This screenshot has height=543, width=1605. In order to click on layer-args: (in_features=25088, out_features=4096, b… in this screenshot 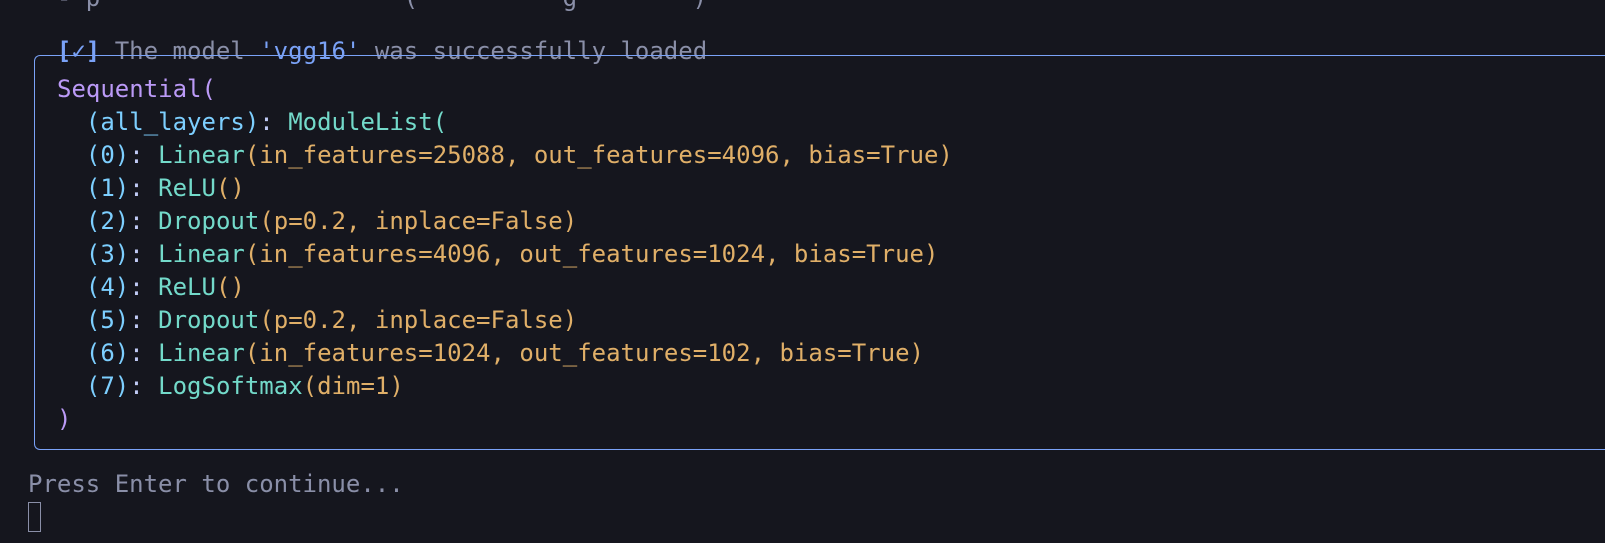, I will do `click(598, 155)`.